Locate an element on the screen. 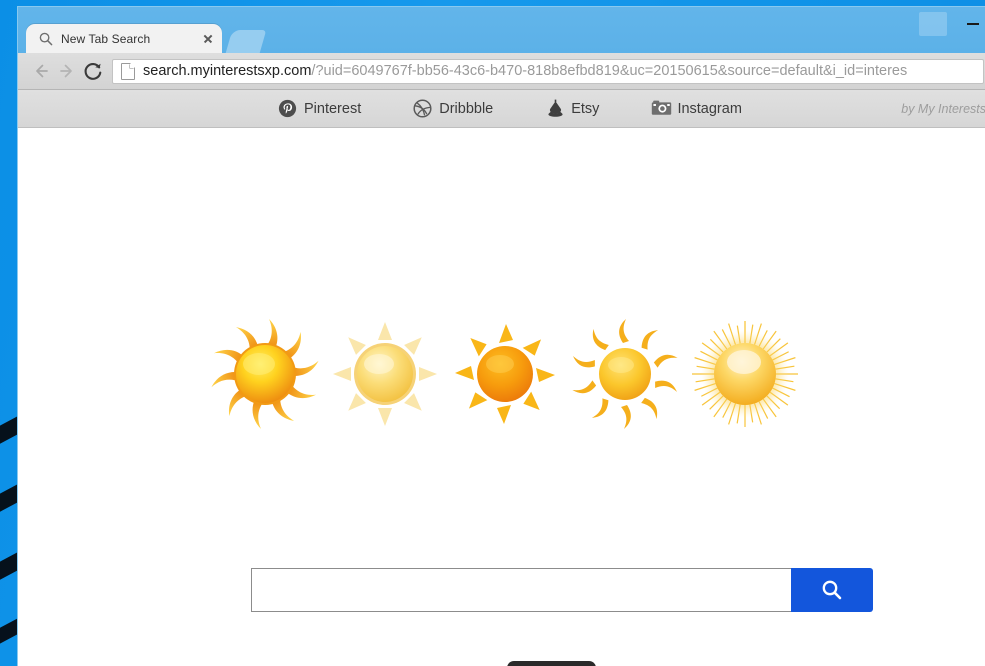  bookmark-dribbble: Dribbble is located at coordinates (453, 108).